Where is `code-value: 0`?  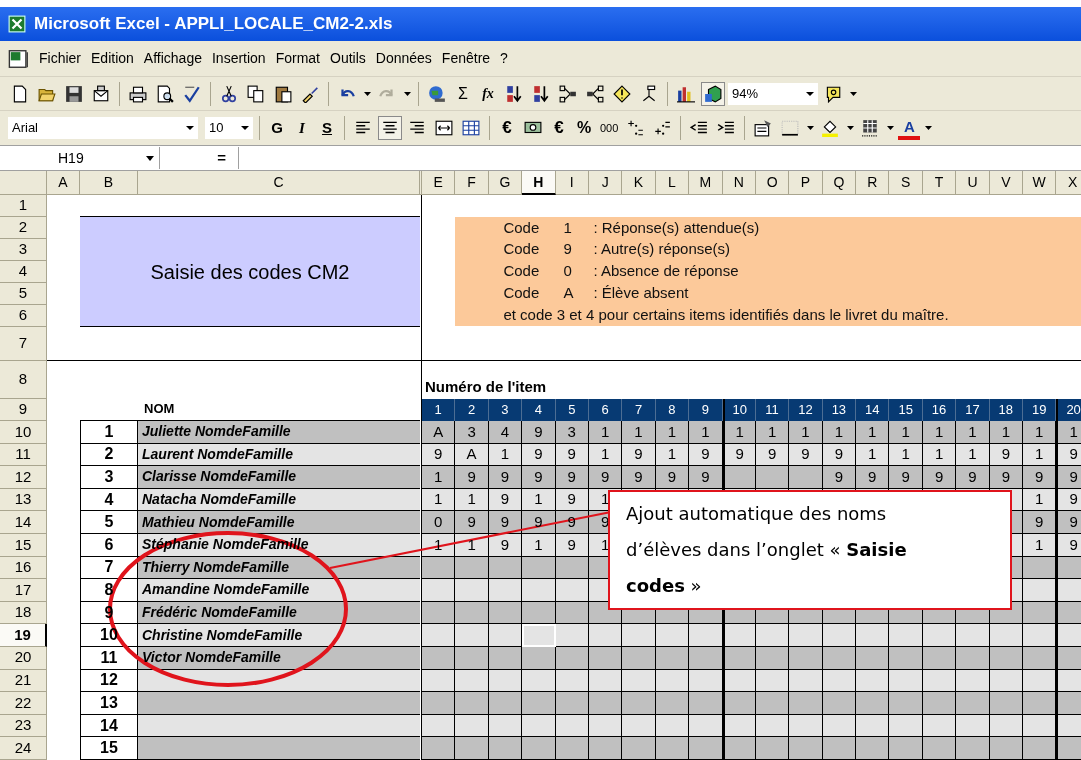 code-value: 0 is located at coordinates (568, 271).